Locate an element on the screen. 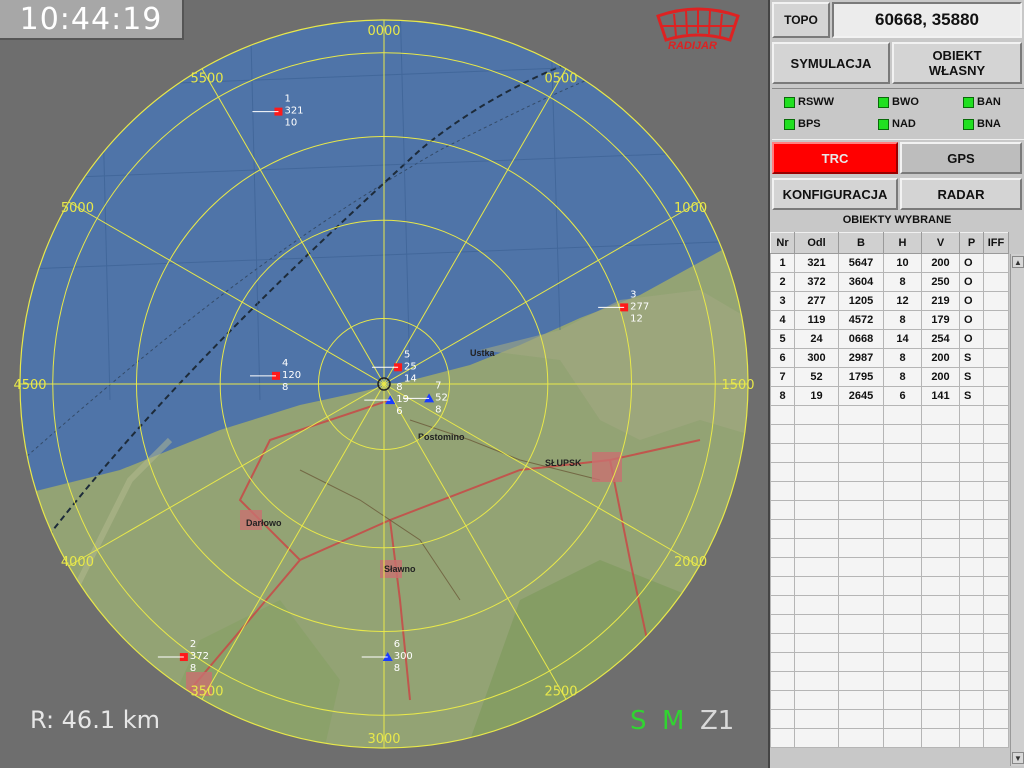 The width and height of the screenshot is (1024, 768). table-row: 1 321 5647 10 200 O is located at coordinates (889, 263).